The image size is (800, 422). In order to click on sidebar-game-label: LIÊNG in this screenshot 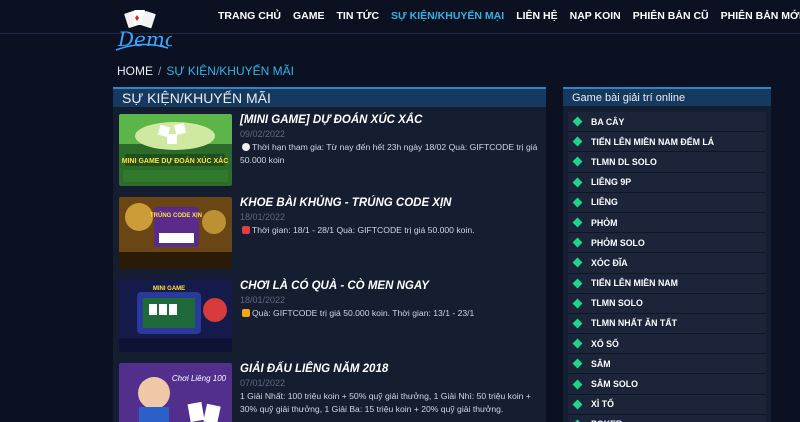, I will do `click(604, 202)`.